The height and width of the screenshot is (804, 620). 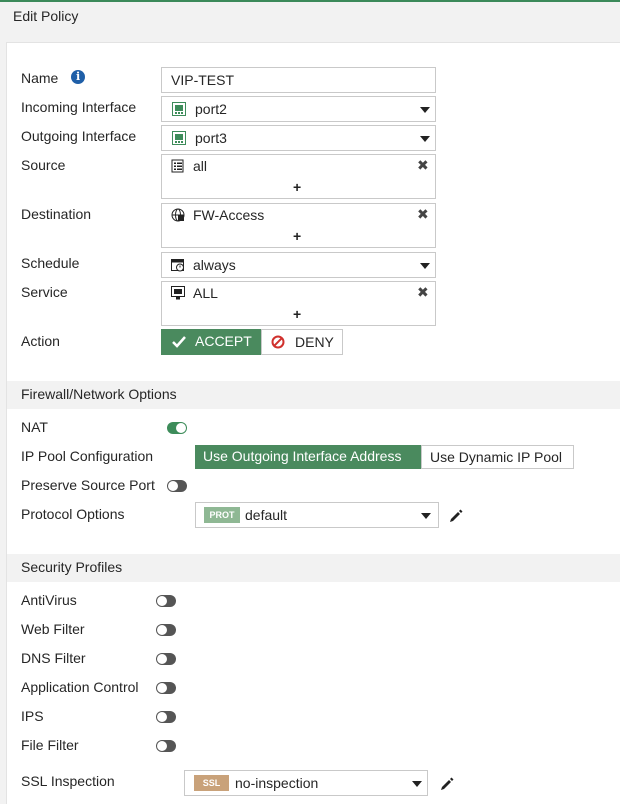 What do you see at coordinates (179, 342) in the screenshot?
I see `check-icon` at bounding box center [179, 342].